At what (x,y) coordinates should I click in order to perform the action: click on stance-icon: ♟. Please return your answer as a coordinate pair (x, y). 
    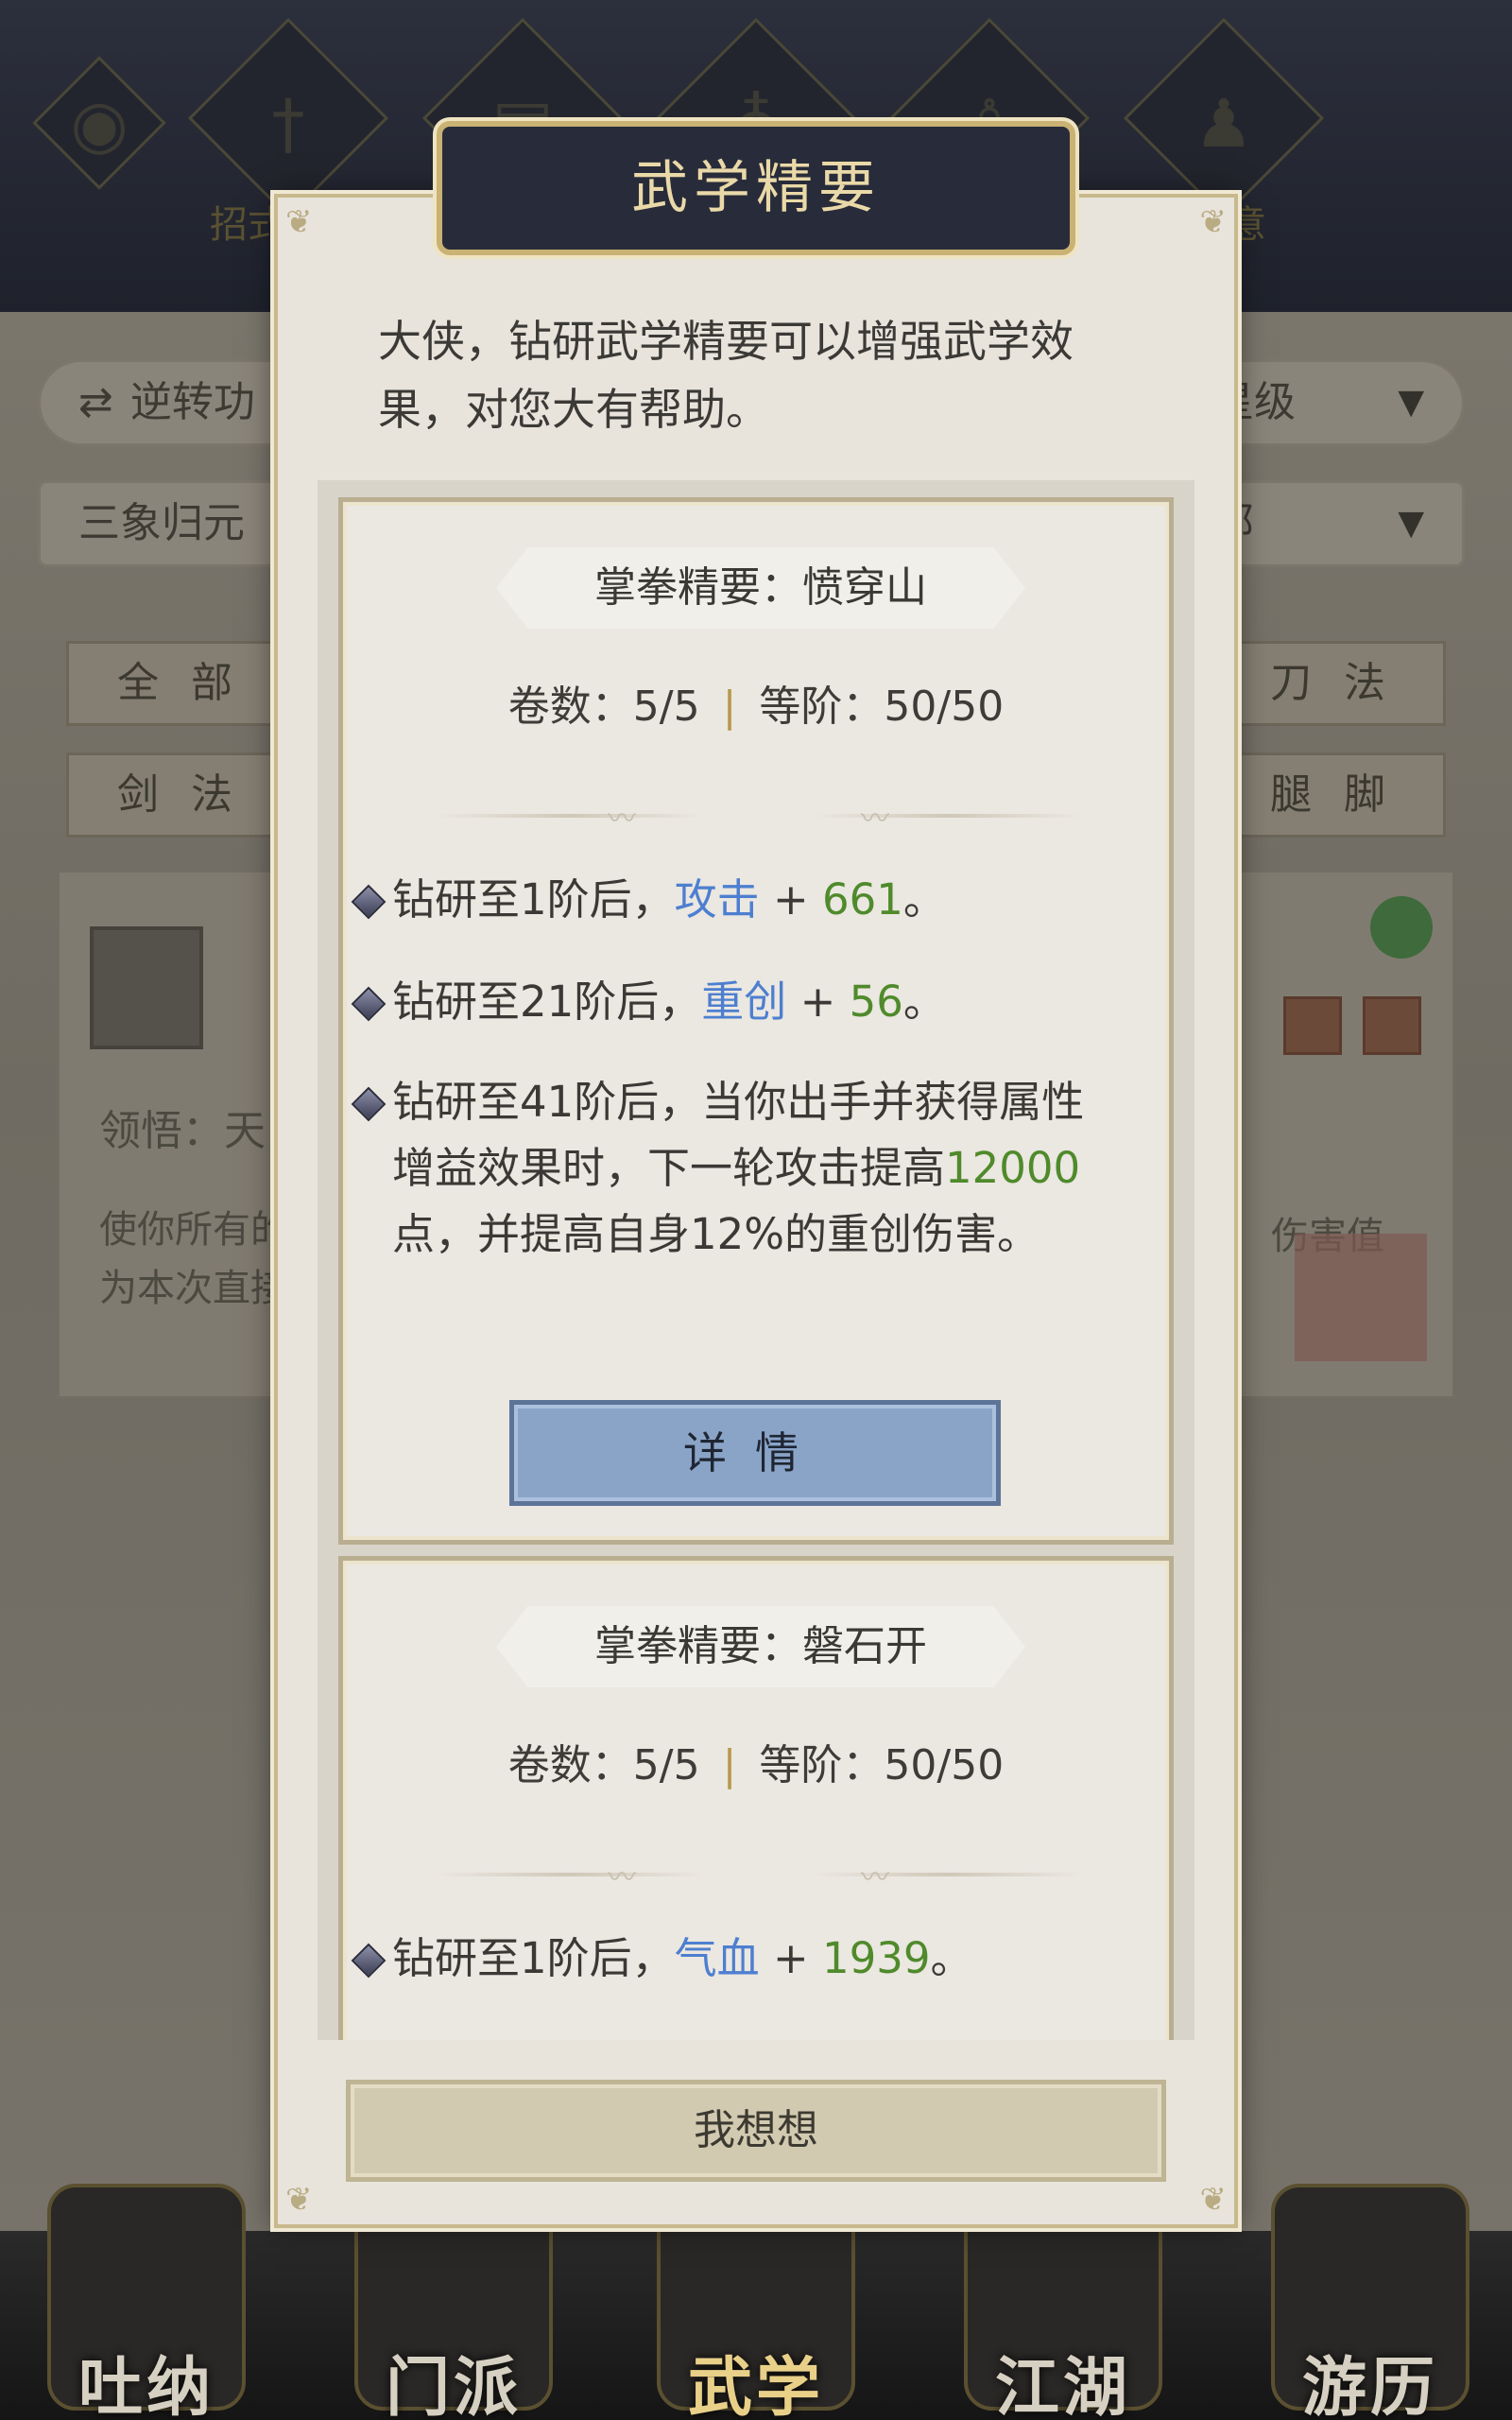
    Looking at the image, I should click on (1224, 124).